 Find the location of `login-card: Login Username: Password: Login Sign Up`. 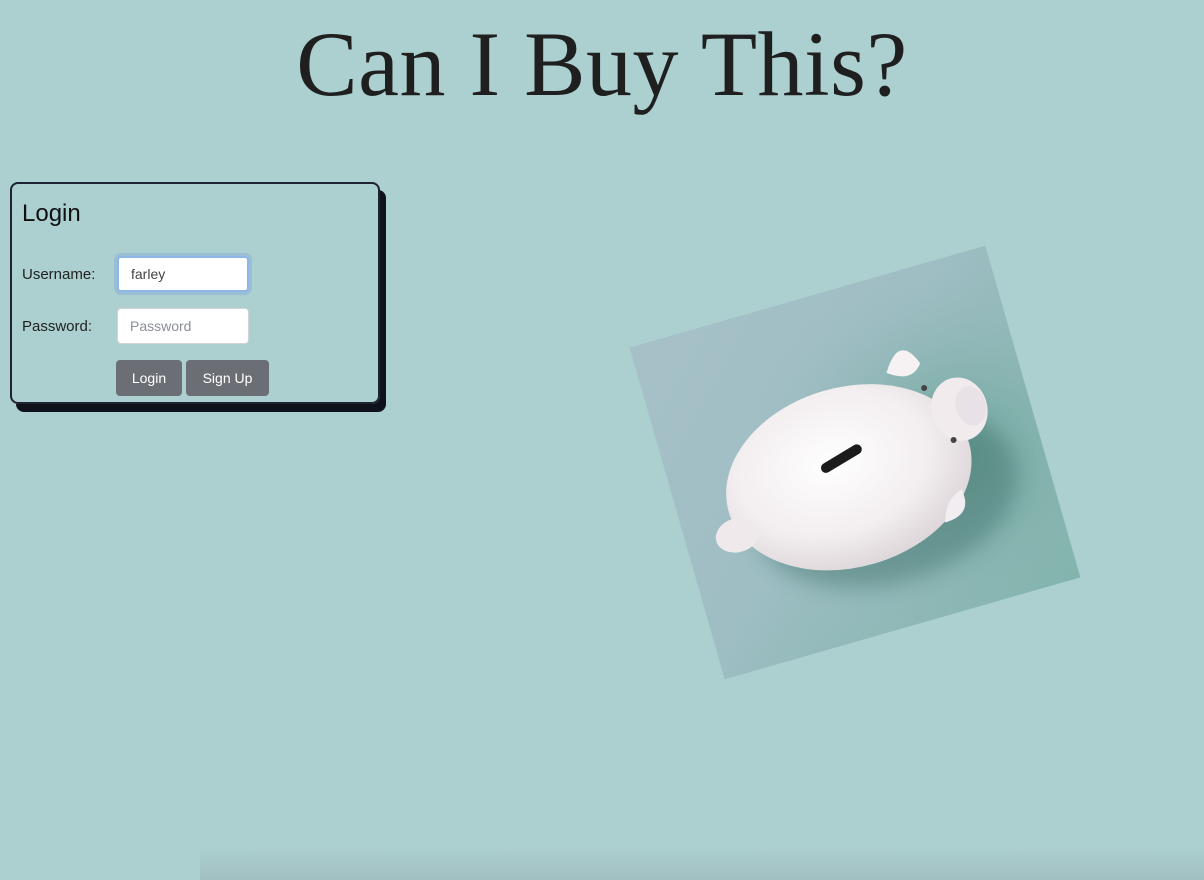

login-card: Login Username: Password: Login Sign Up is located at coordinates (195, 293).